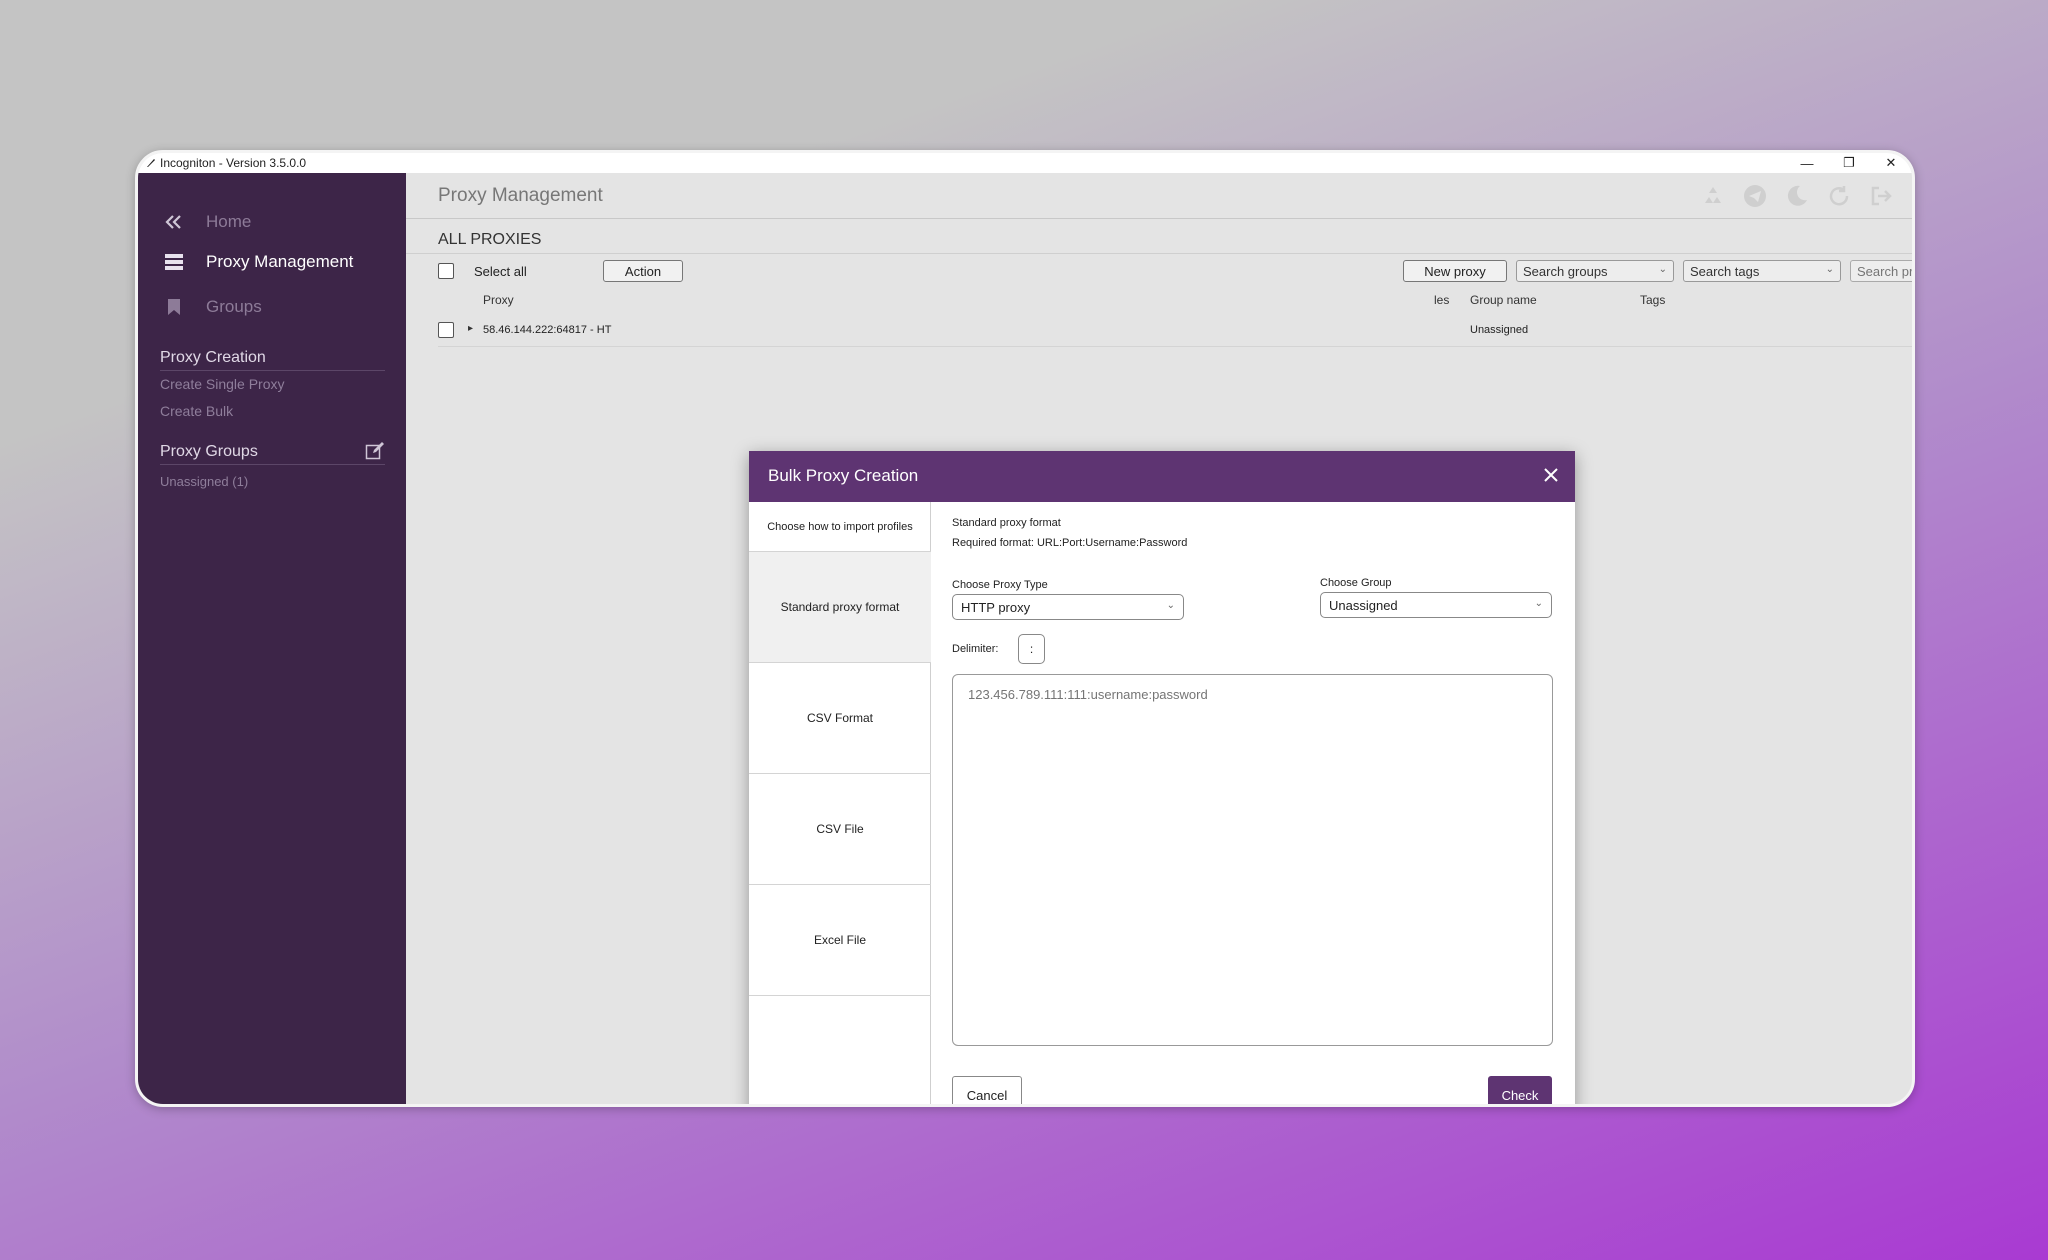 Image resolution: width=2048 pixels, height=1260 pixels. Describe the element at coordinates (840, 718) in the screenshot. I see `tab-csv-format: CSV Format` at that location.